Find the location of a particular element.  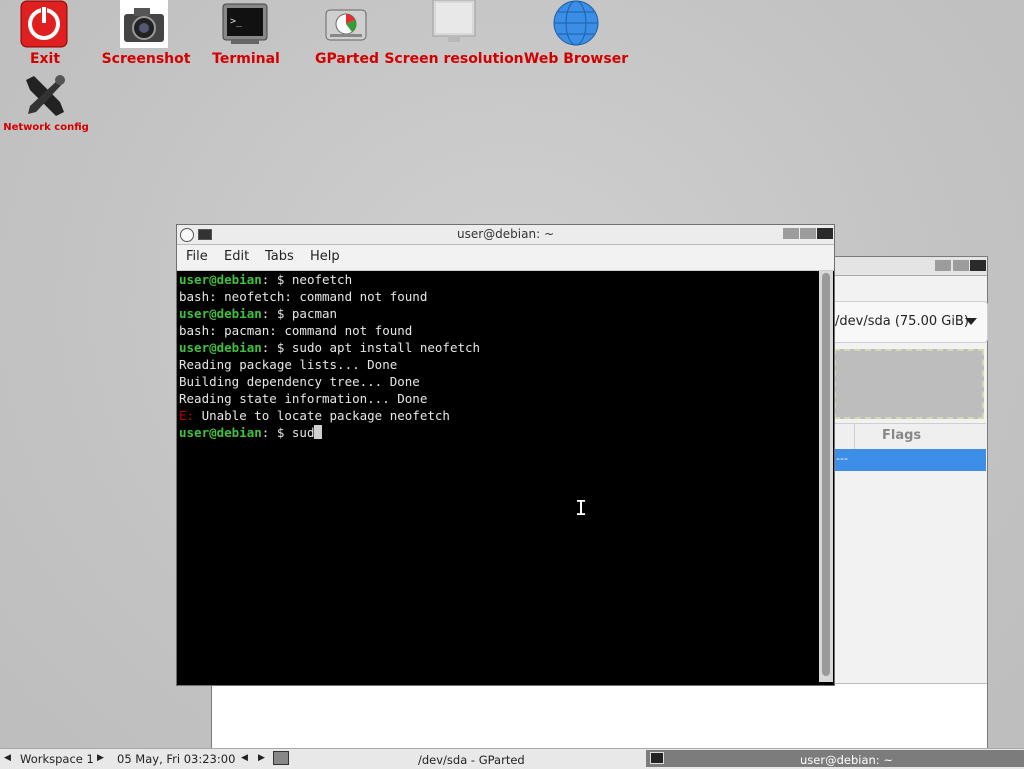

desktop-icon-gparted: GParted is located at coordinates (347, 35).